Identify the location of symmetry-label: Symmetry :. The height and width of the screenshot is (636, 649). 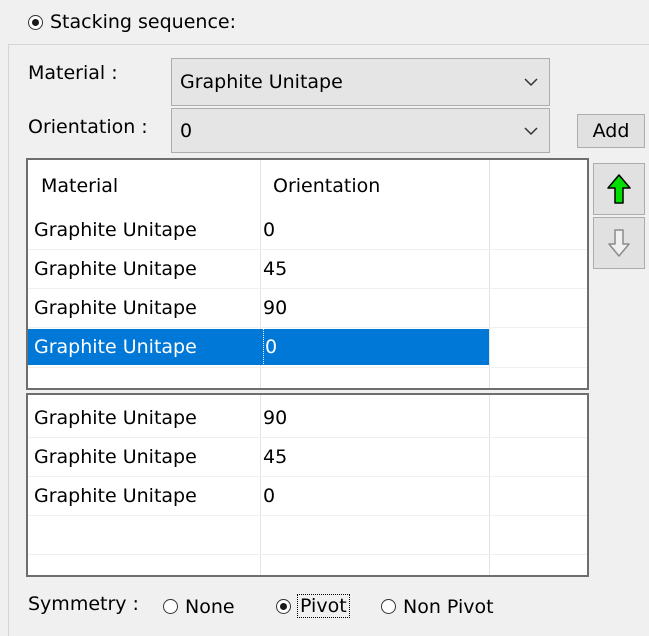
(83, 604).